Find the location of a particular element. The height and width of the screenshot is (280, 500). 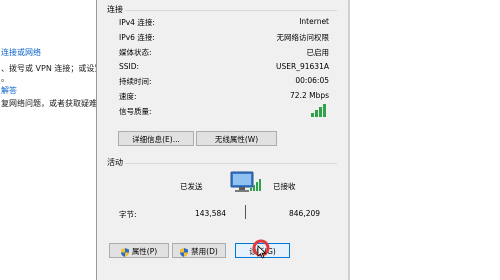

speed-label: 速度: is located at coordinates (128, 96).